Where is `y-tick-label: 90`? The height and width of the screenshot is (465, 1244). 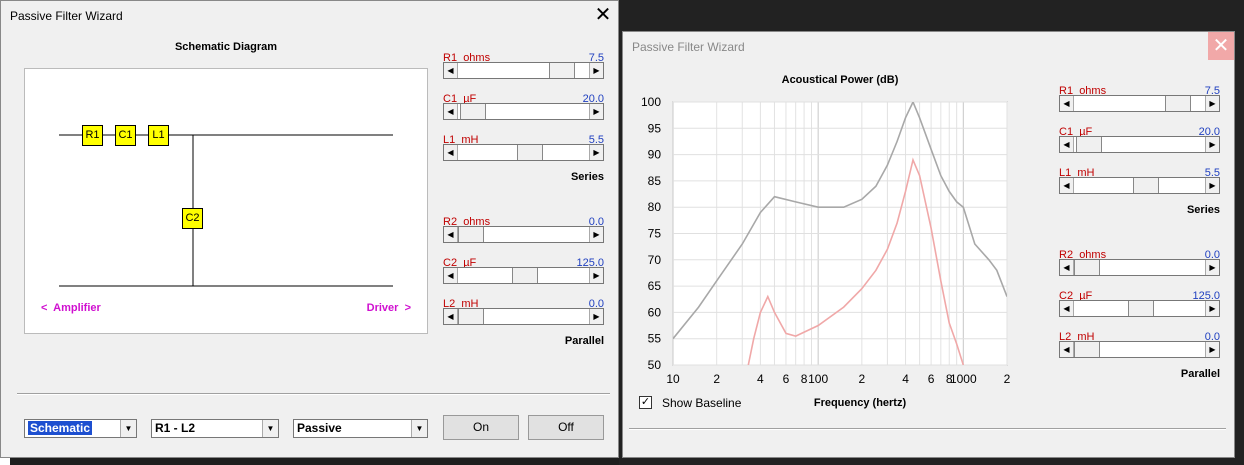 y-tick-label: 90 is located at coordinates (655, 155).